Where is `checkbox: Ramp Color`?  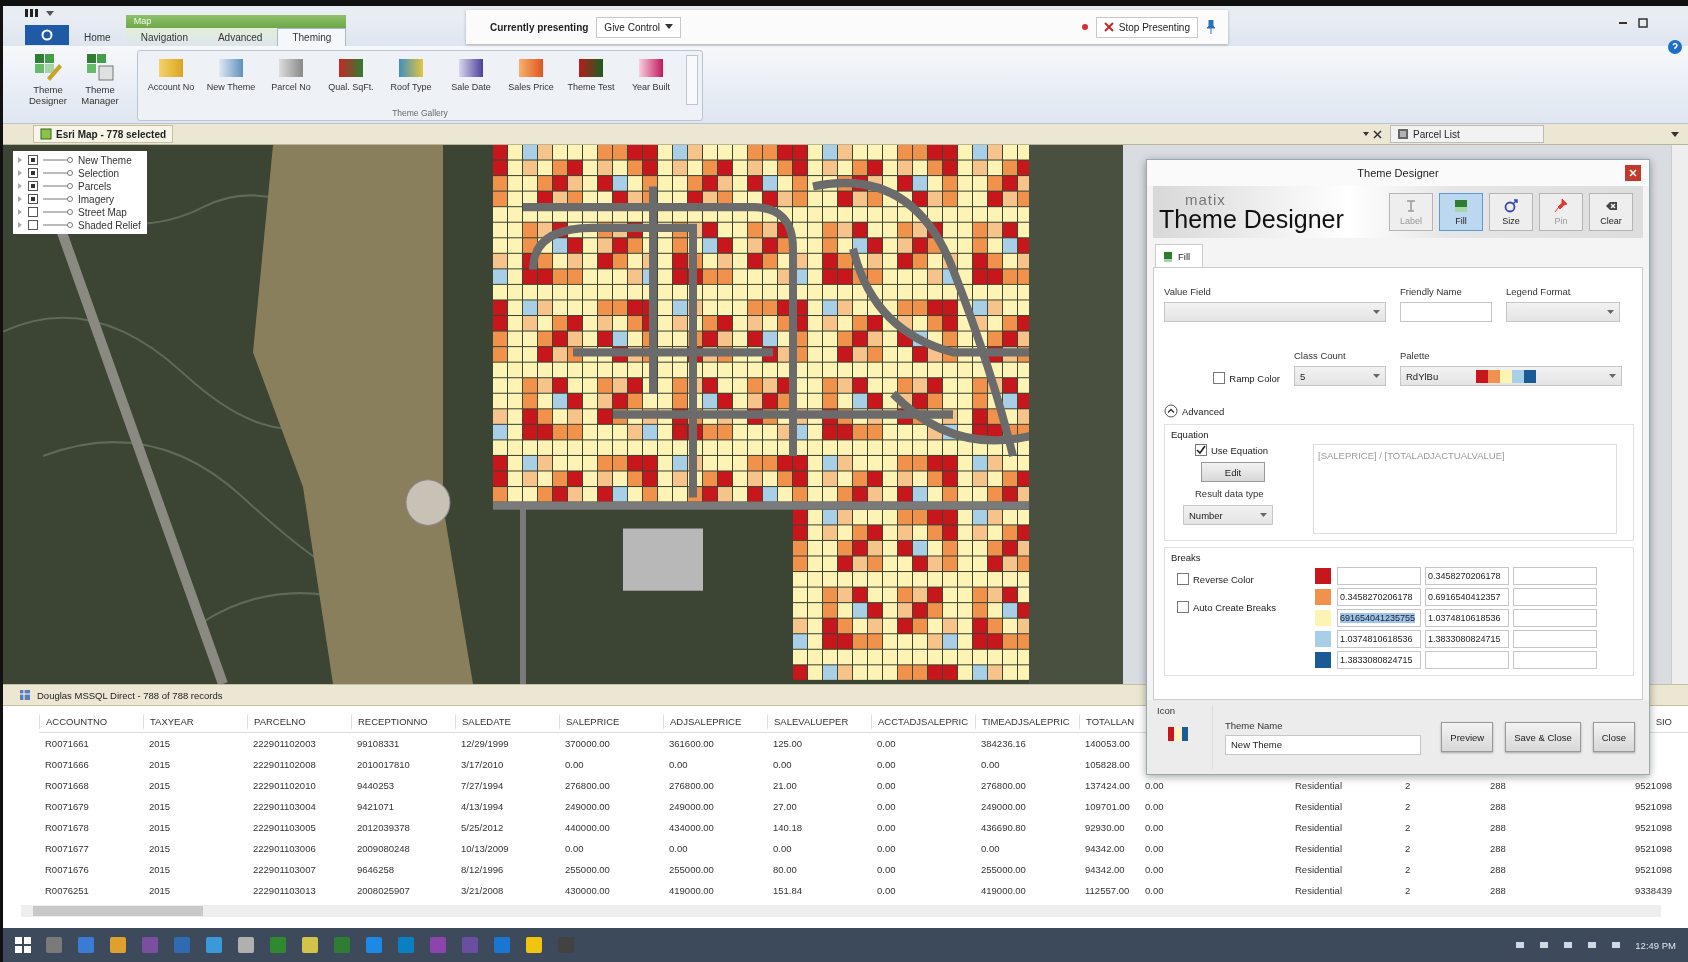
checkbox: Ramp Color is located at coordinates (1246, 378).